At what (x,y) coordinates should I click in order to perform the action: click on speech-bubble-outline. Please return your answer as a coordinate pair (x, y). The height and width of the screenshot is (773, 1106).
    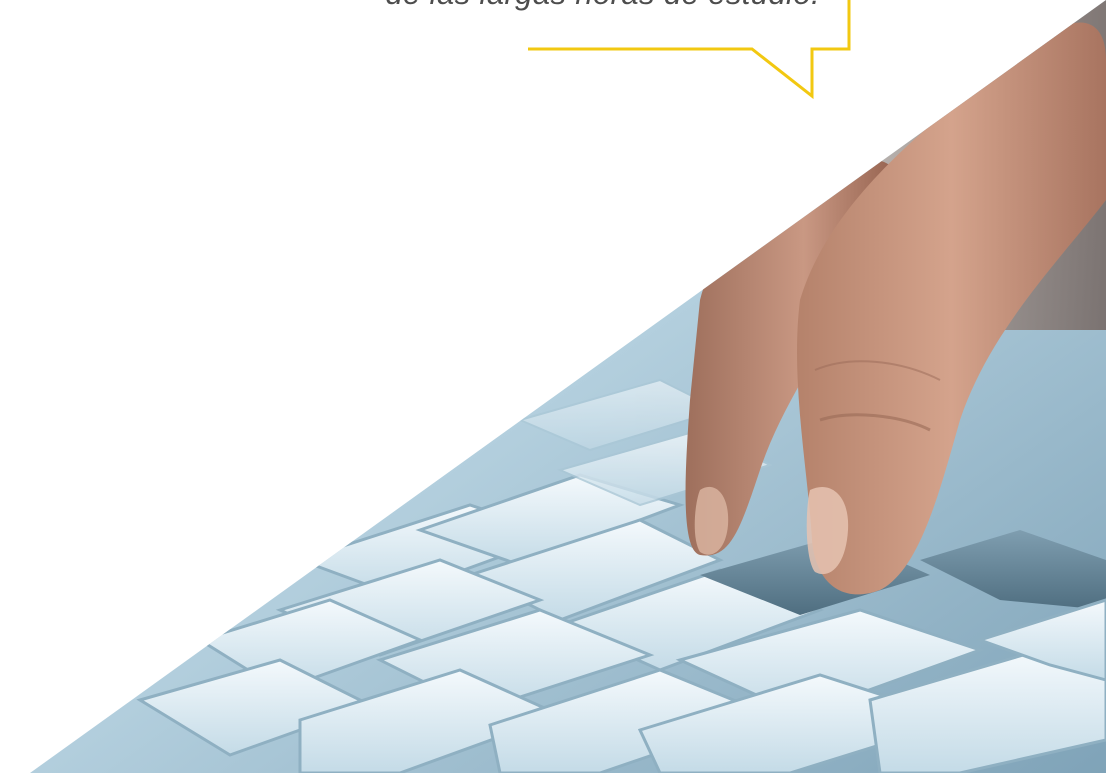
    Looking at the image, I should click on (689, 50).